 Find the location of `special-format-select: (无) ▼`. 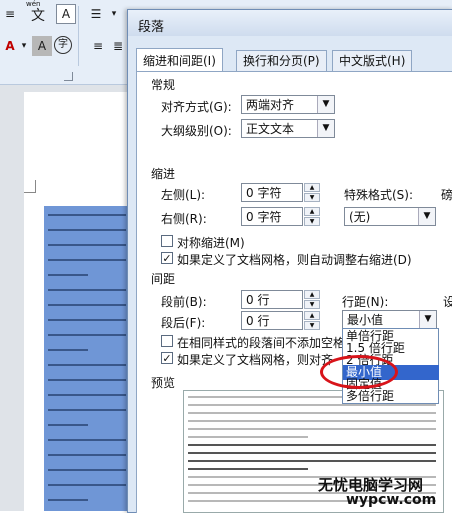

special-format-select: (无) ▼ is located at coordinates (390, 216).